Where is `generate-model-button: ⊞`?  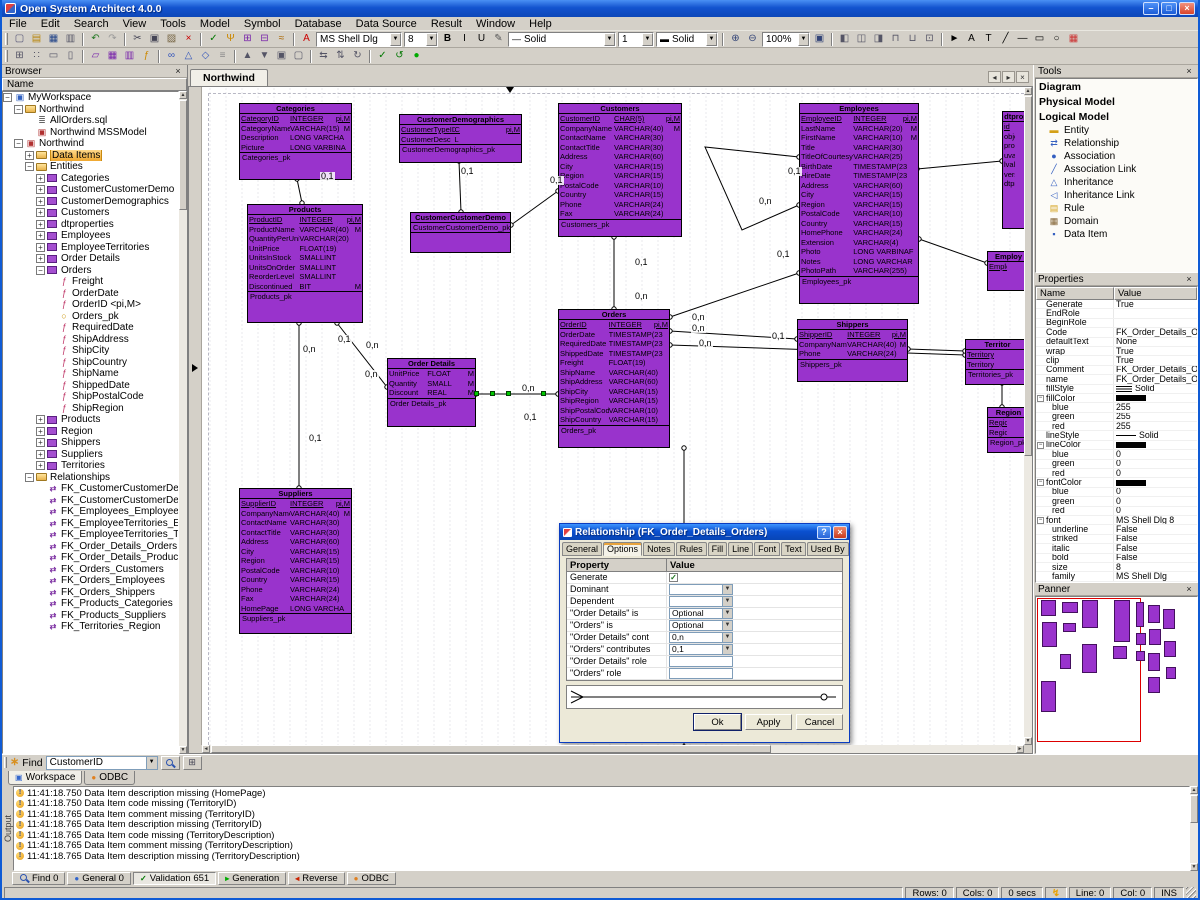 generate-model-button: ⊞ is located at coordinates (247, 39).